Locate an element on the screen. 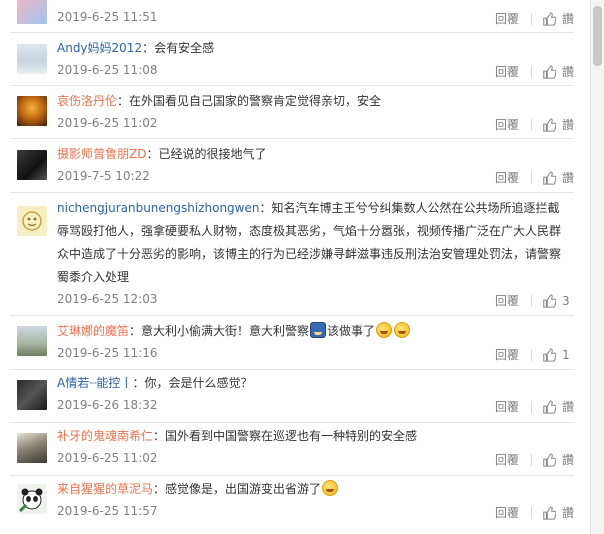 The height and width of the screenshot is (534, 604). comment-username: nichengjuranbunengshizhongwen is located at coordinates (158, 208).